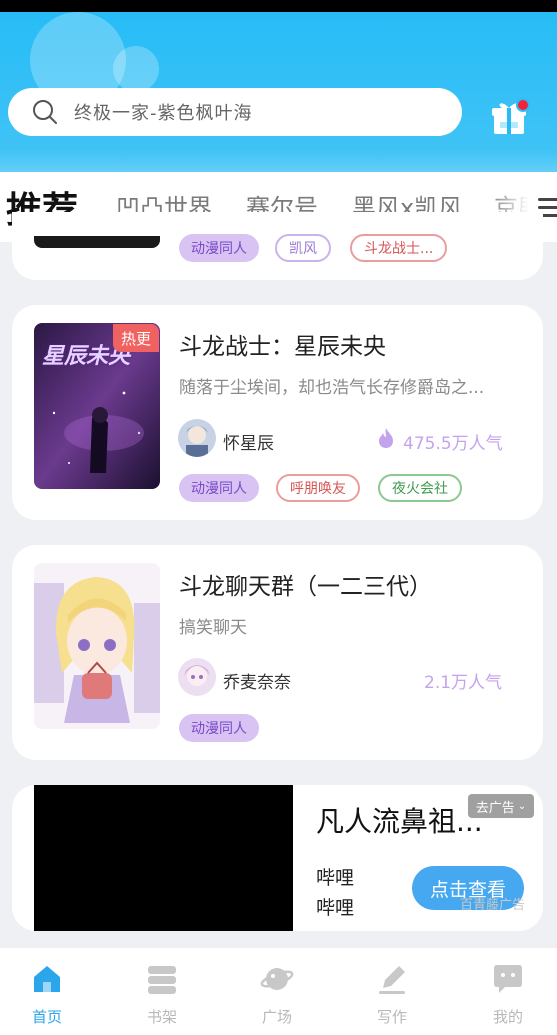  I want to click on nav-label: 广场, so click(276, 1017).